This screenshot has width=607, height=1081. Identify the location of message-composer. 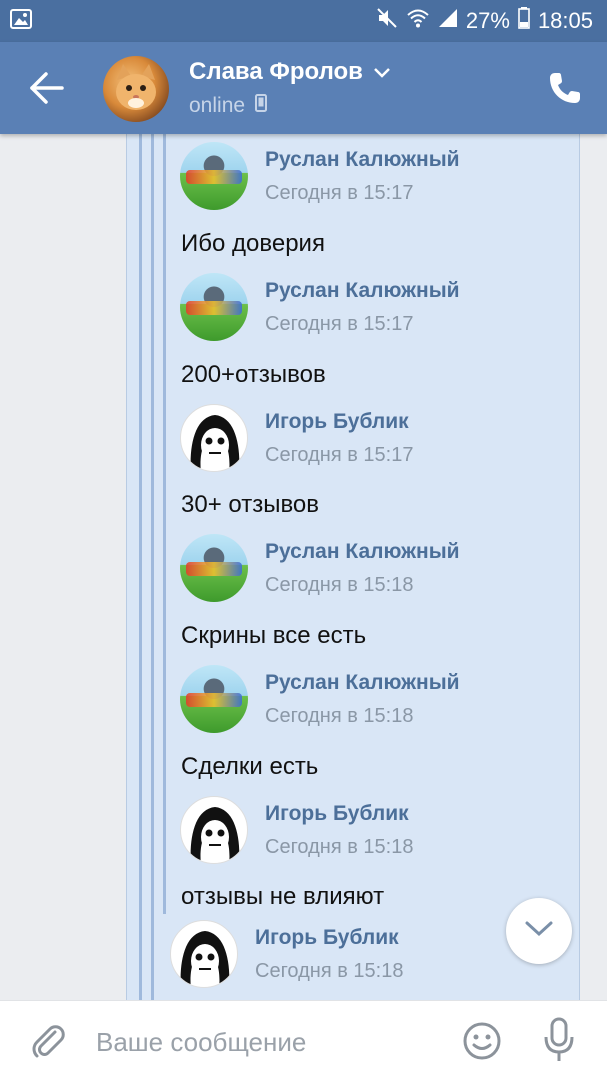
(303, 1040).